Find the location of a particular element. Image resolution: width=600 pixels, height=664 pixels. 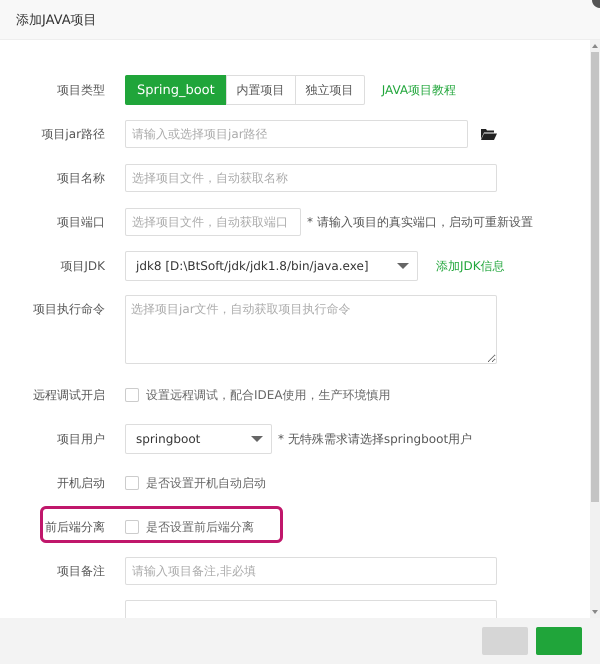

input-field: 请输入项目备注,非必填 is located at coordinates (311, 571).